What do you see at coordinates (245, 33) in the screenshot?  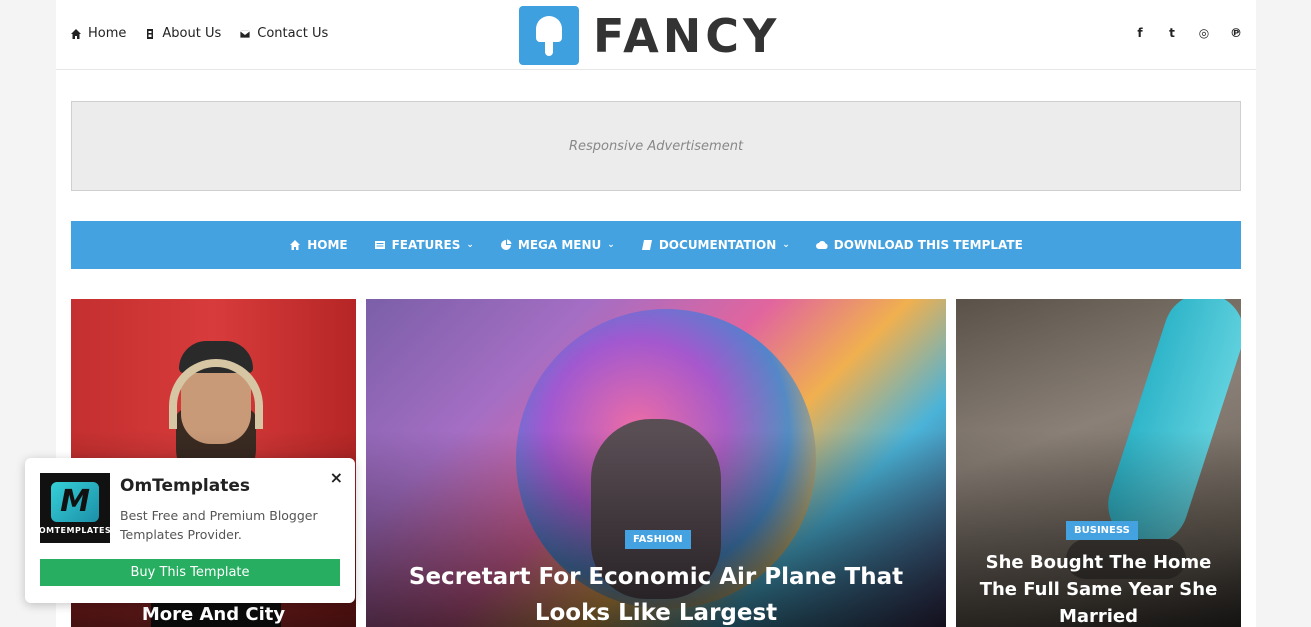 I see `envelope-icon` at bounding box center [245, 33].